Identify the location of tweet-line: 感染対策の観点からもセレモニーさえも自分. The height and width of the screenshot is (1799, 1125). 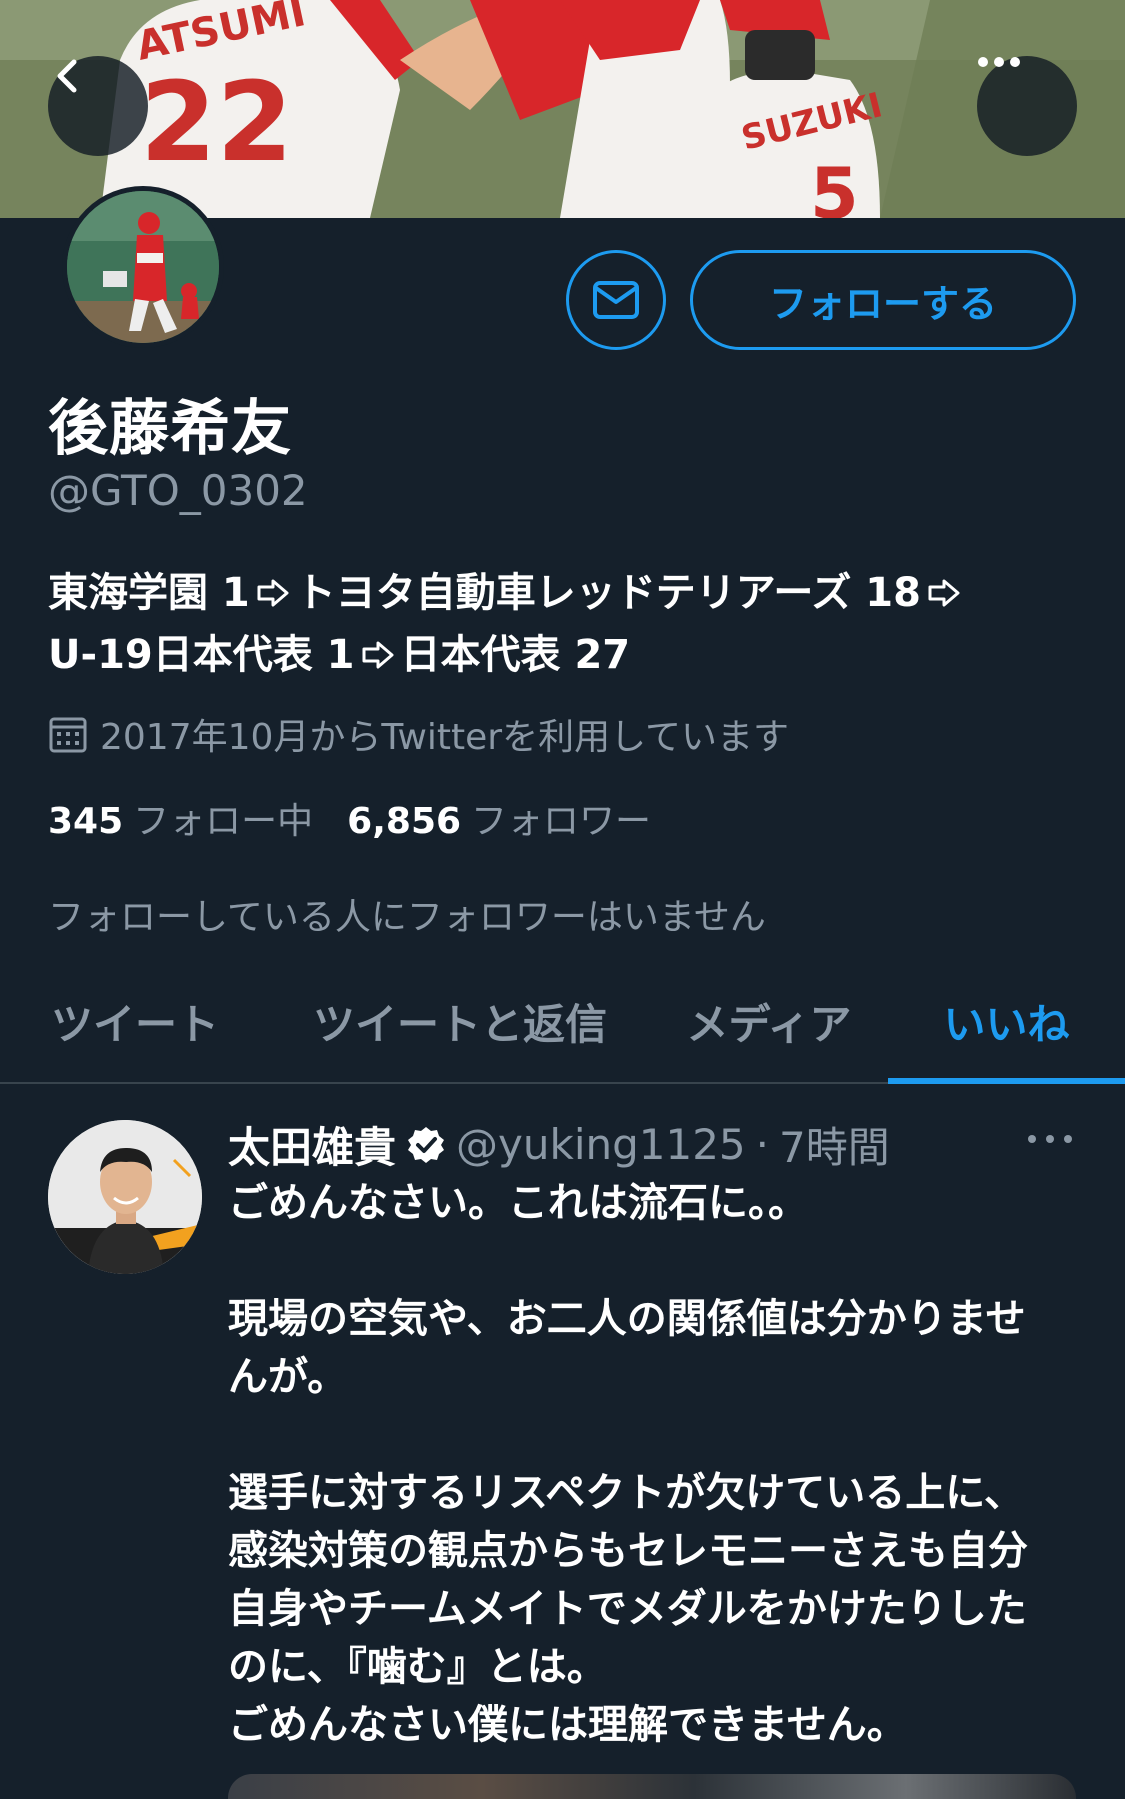
(628, 1551).